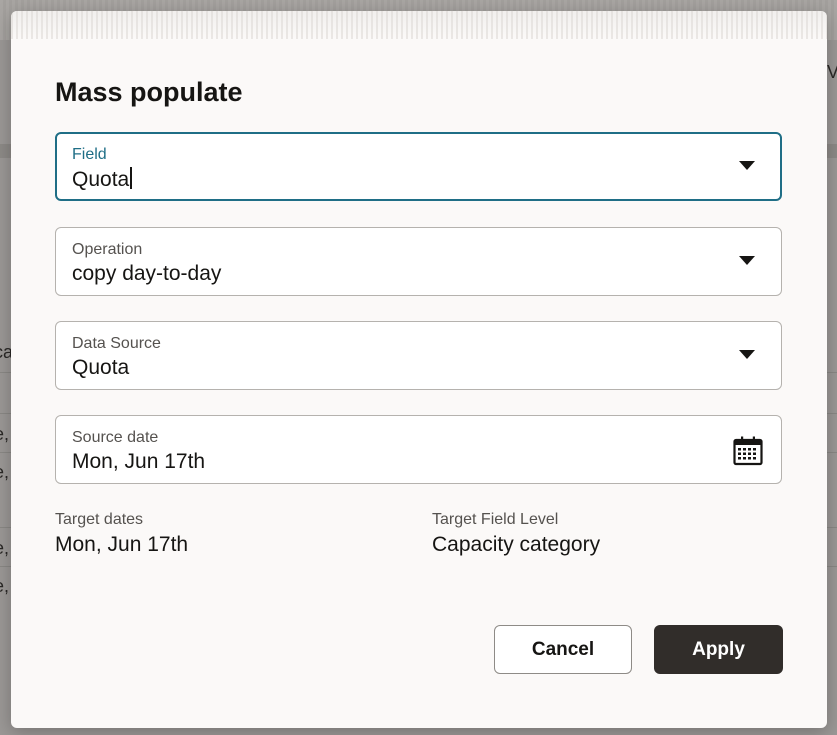  I want to click on background-chip-left, so click(5, 151).